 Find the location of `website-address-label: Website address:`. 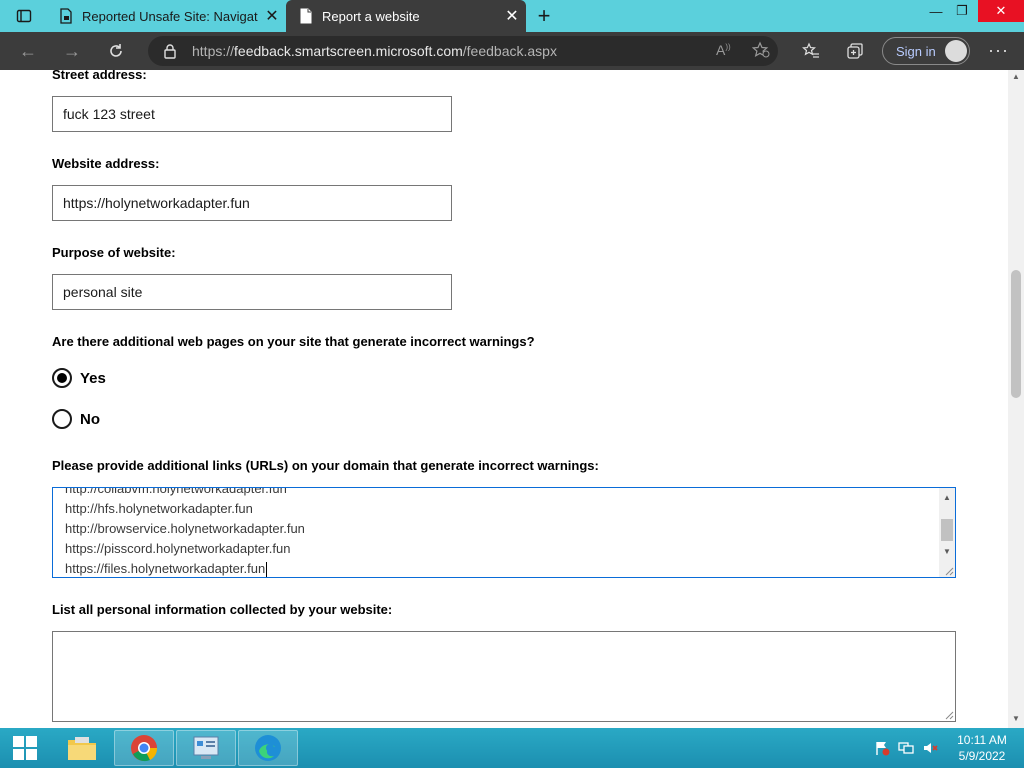

website-address-label: Website address: is located at coordinates (106, 163).